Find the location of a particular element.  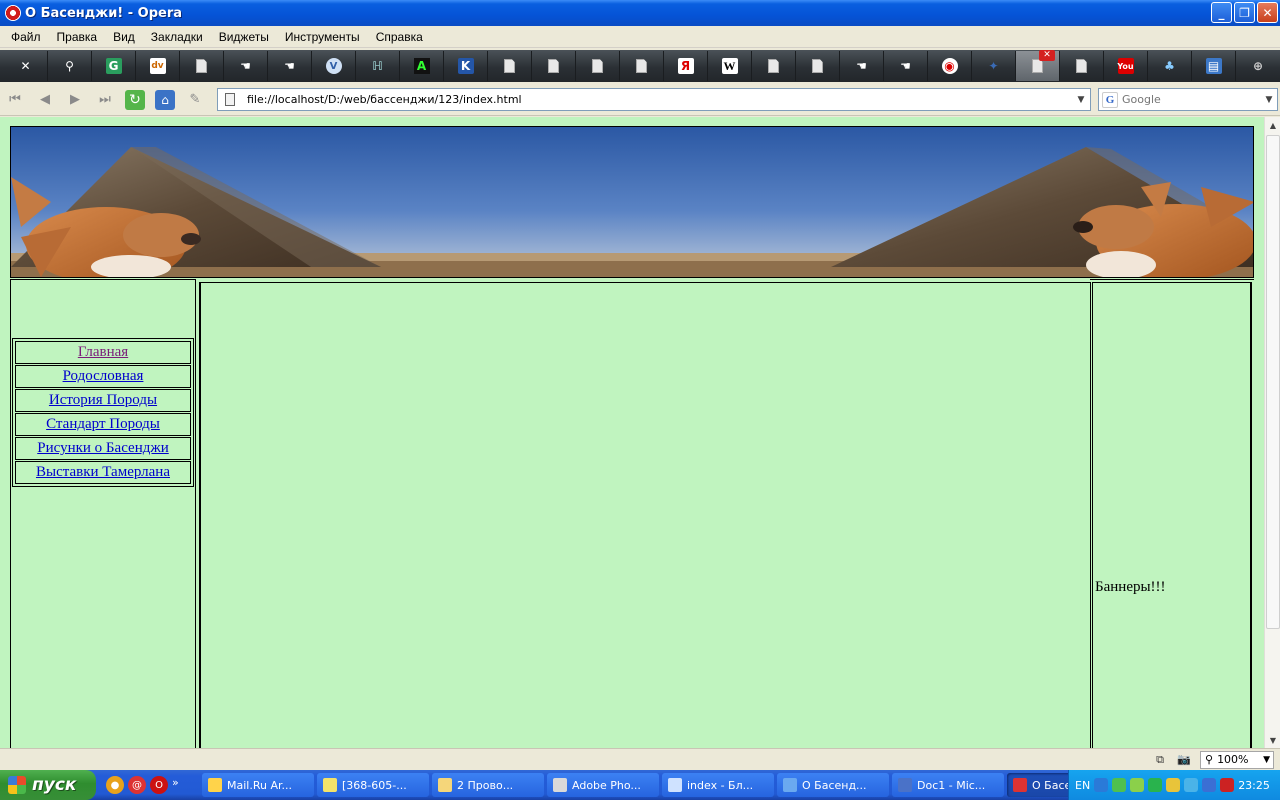

rewind-icon: ⏮ is located at coordinates (15, 99).